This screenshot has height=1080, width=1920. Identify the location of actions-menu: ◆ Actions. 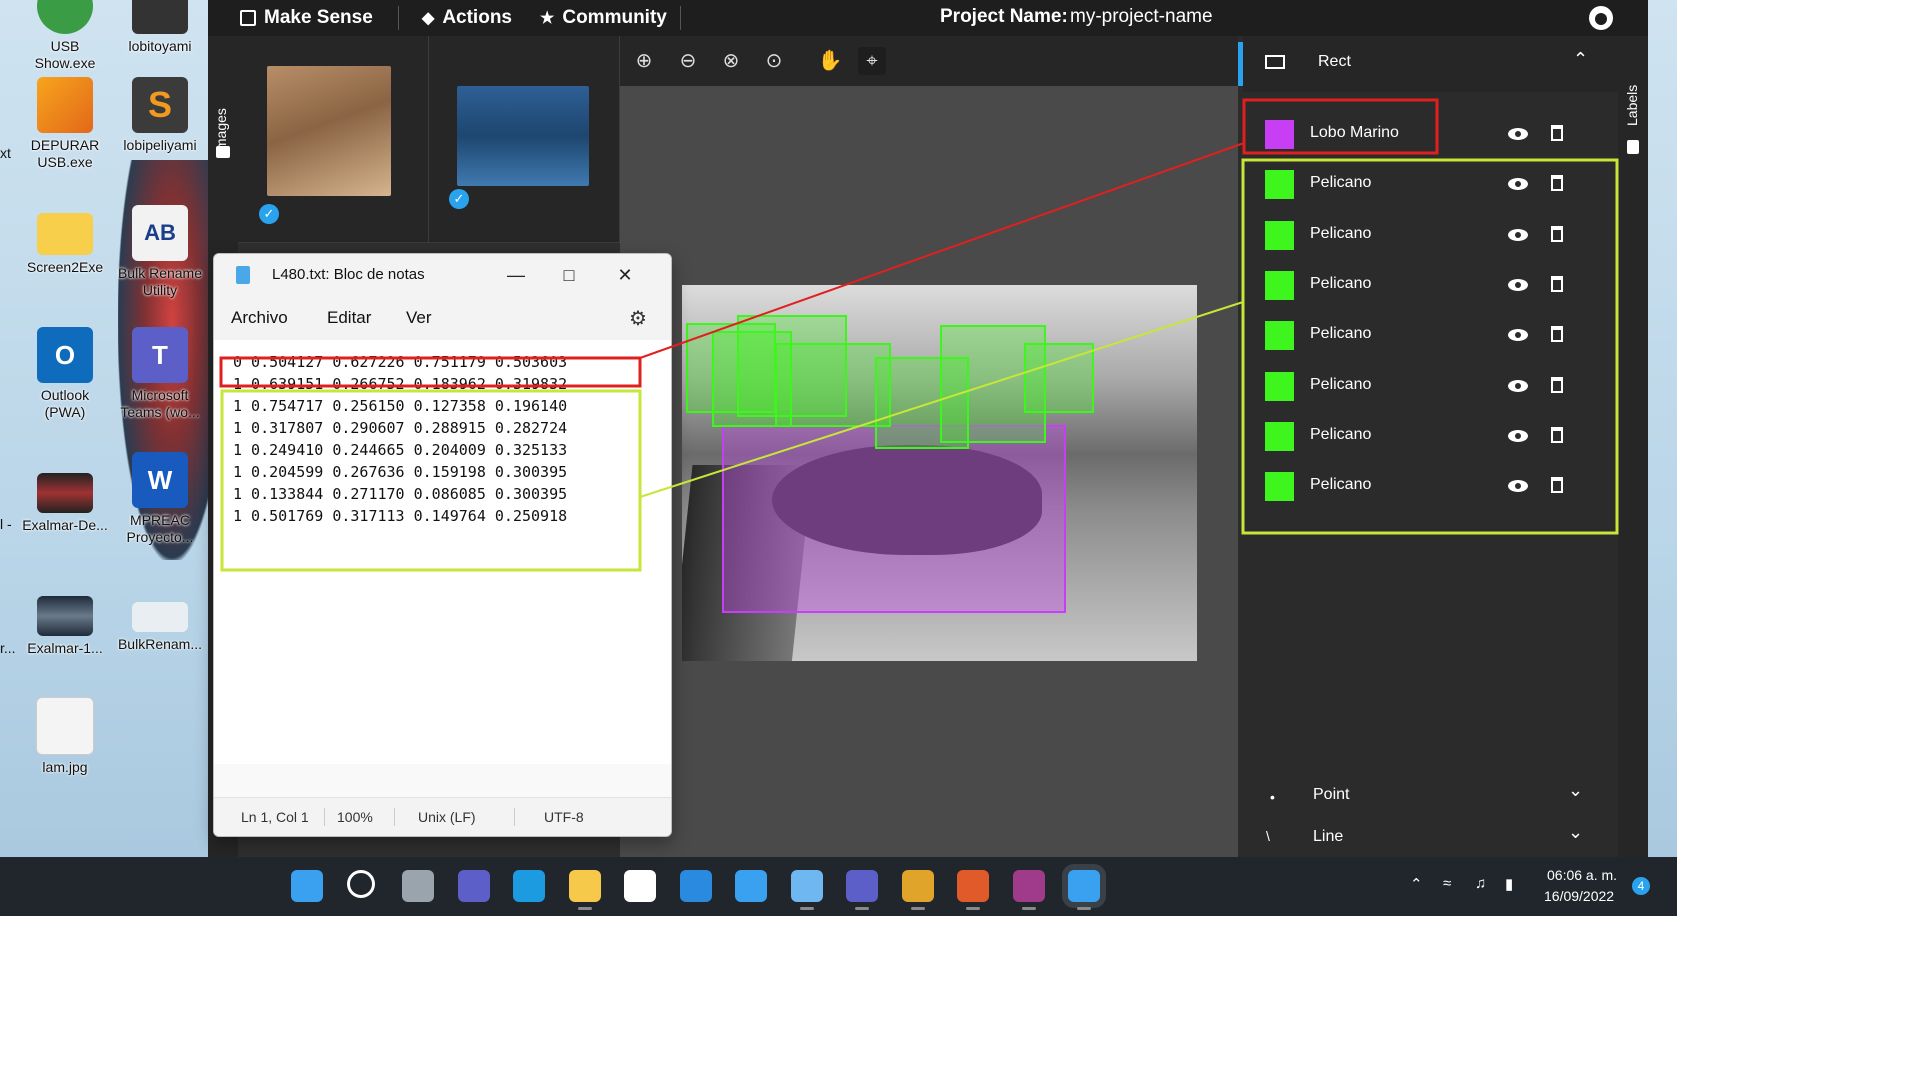
(467, 18).